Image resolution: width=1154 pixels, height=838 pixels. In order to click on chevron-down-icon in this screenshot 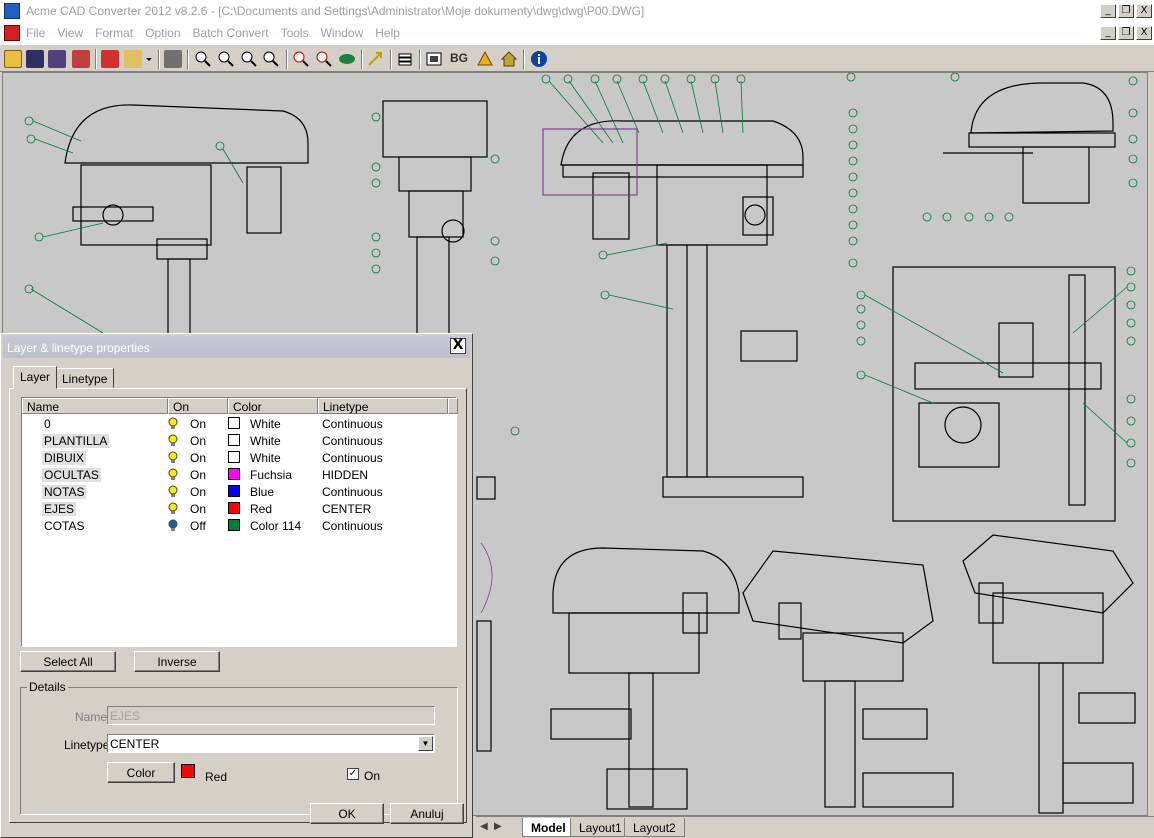, I will do `click(149, 59)`.